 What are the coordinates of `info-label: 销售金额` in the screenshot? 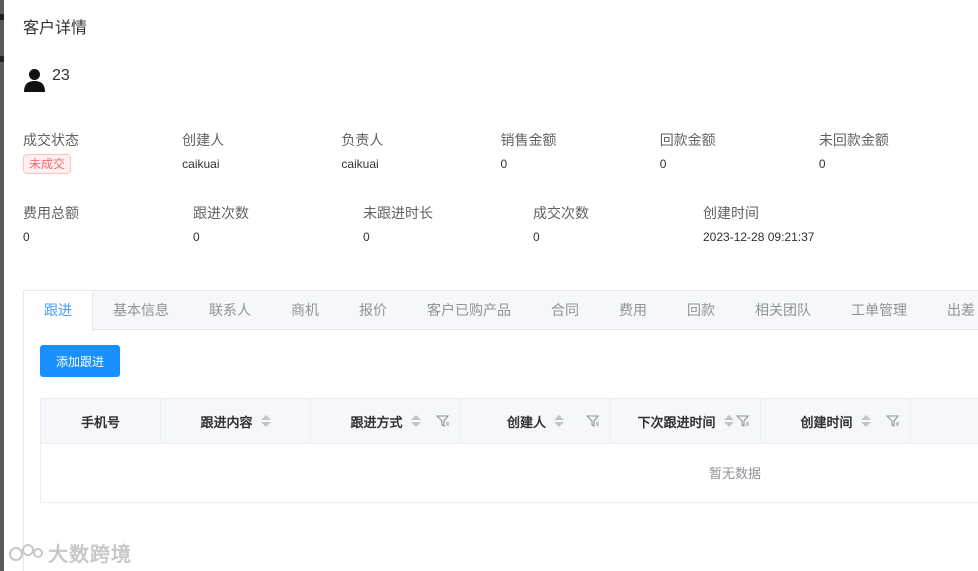 It's located at (528, 140).